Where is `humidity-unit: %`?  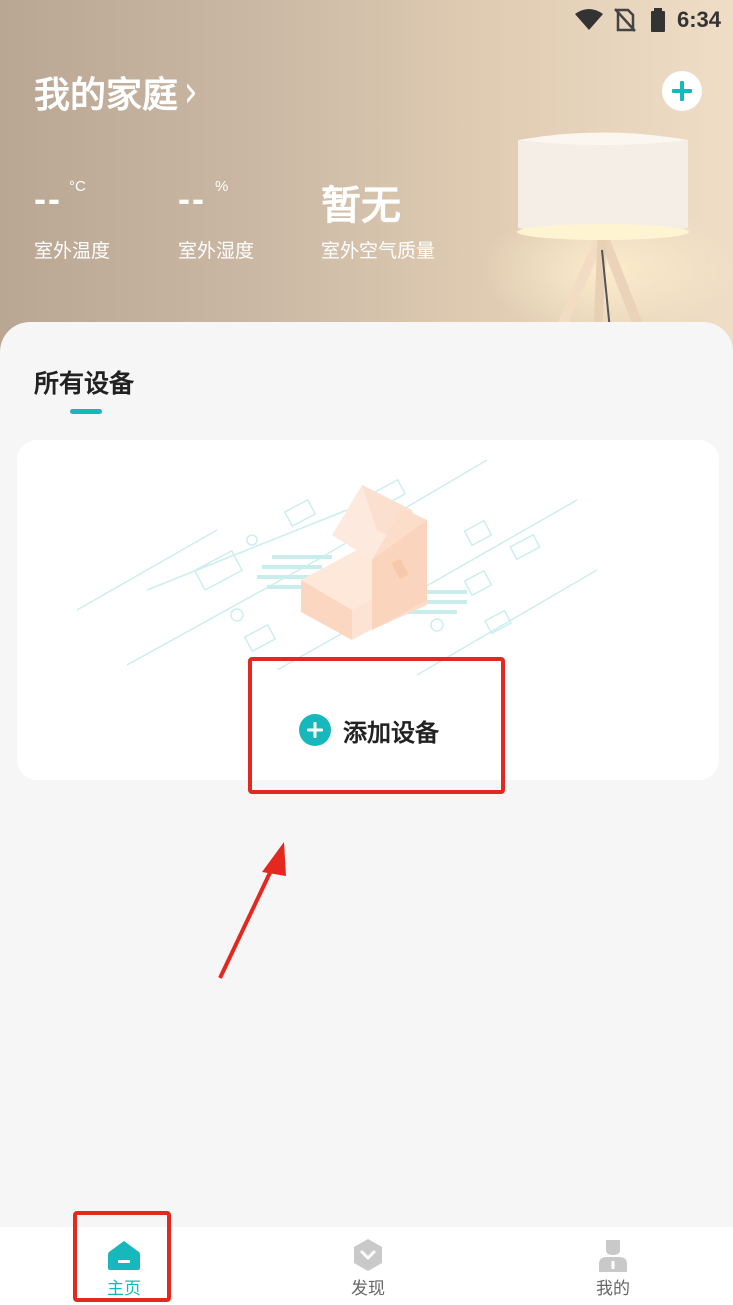
humidity-unit: % is located at coordinates (222, 186).